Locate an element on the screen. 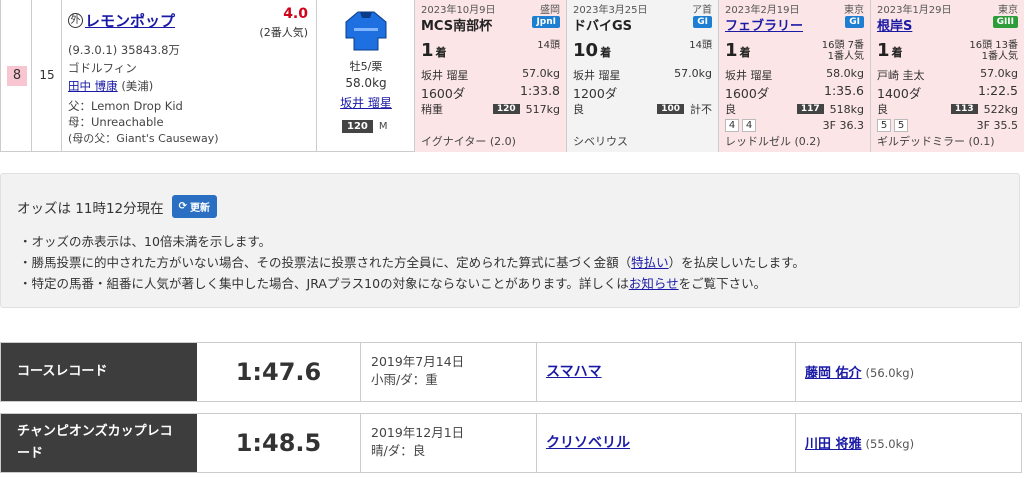 The width and height of the screenshot is (1024, 481). past-run-place: 10 着 is located at coordinates (592, 50).